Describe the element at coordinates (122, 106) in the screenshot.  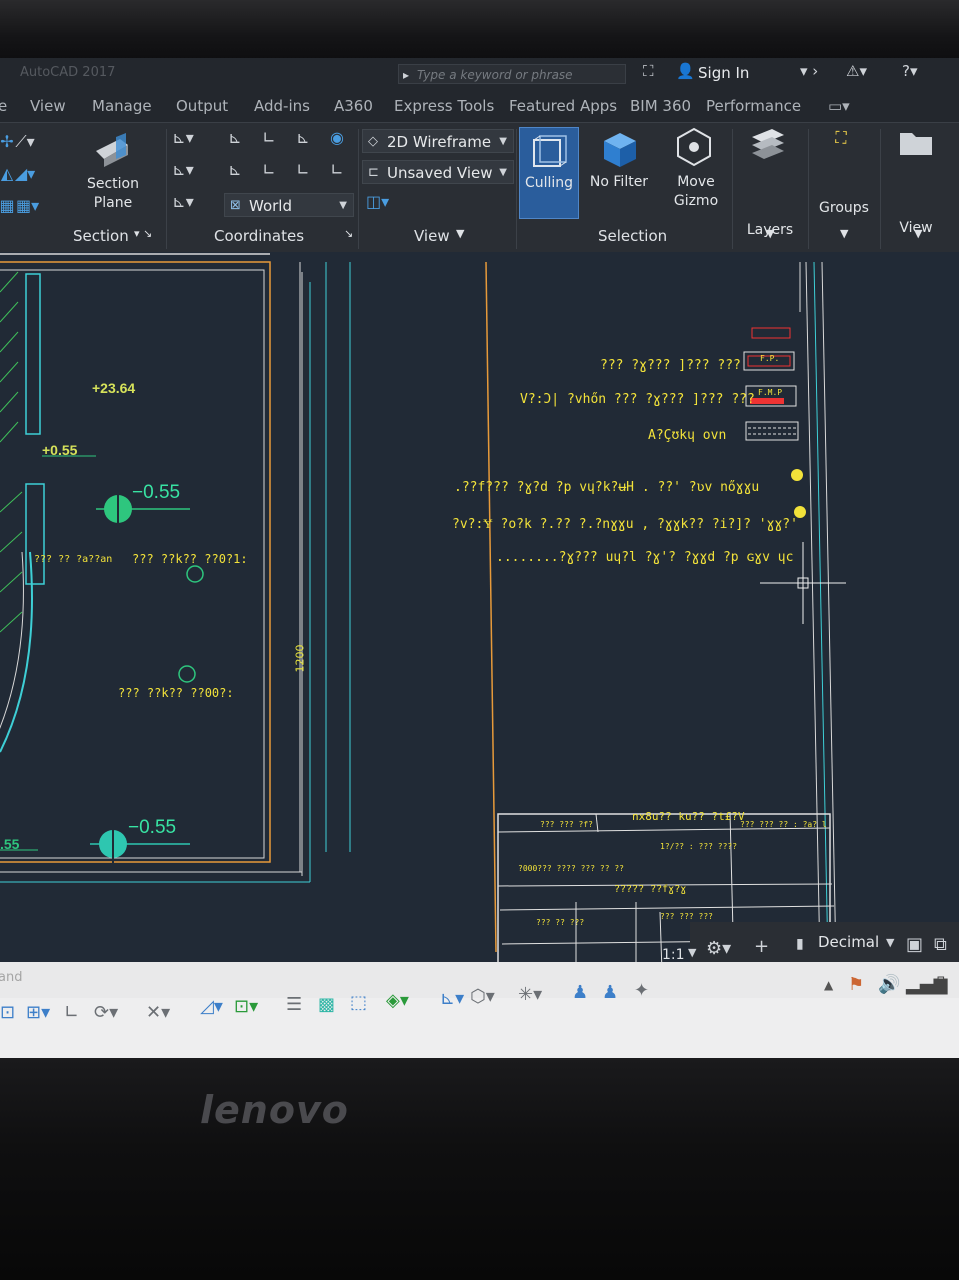
I see `tab-manage: Manage` at that location.